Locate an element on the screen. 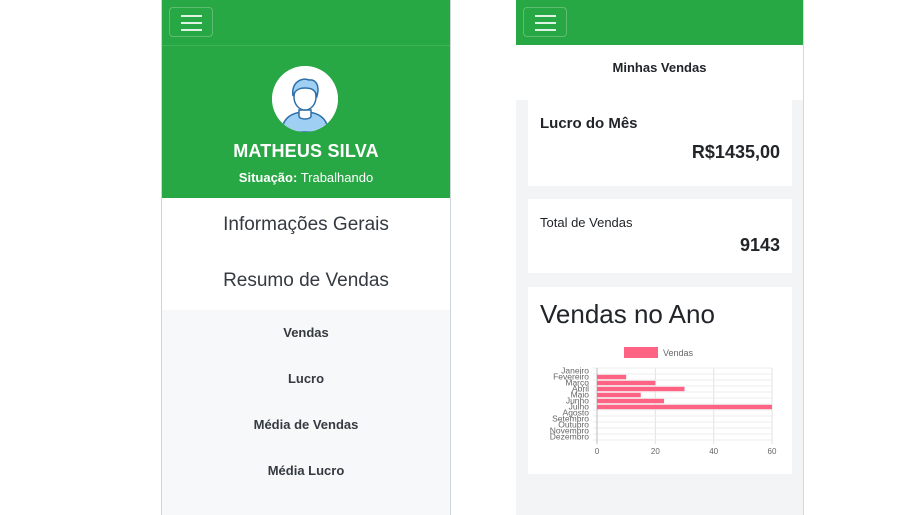  bar-maio is located at coordinates (619, 395).